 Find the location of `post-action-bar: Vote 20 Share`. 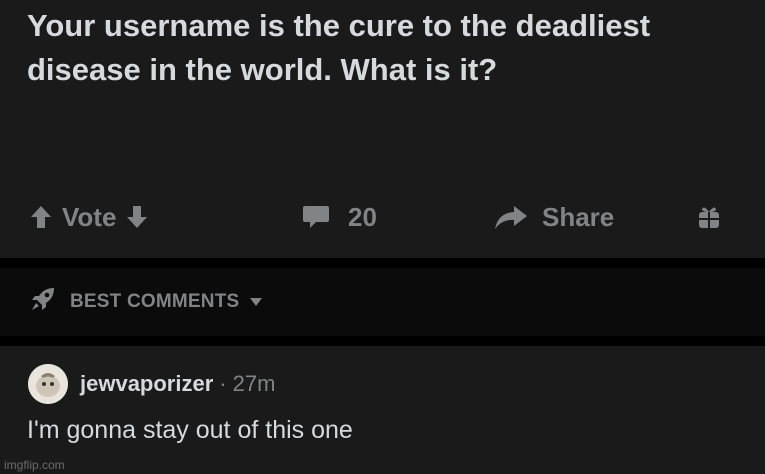

post-action-bar: Vote 20 Share is located at coordinates (382, 217).